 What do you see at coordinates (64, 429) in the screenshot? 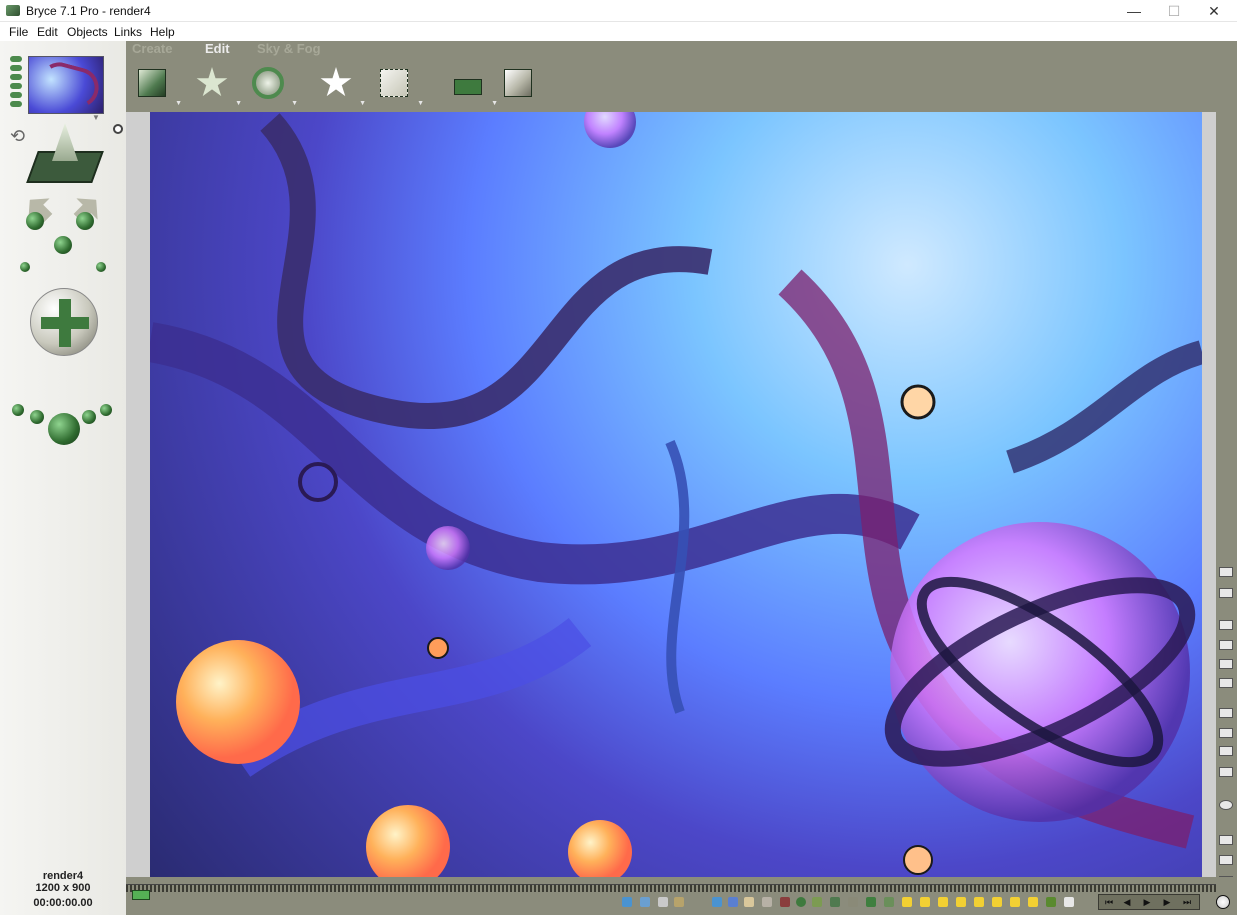
I see `zoom-main-dot-icon` at bounding box center [64, 429].